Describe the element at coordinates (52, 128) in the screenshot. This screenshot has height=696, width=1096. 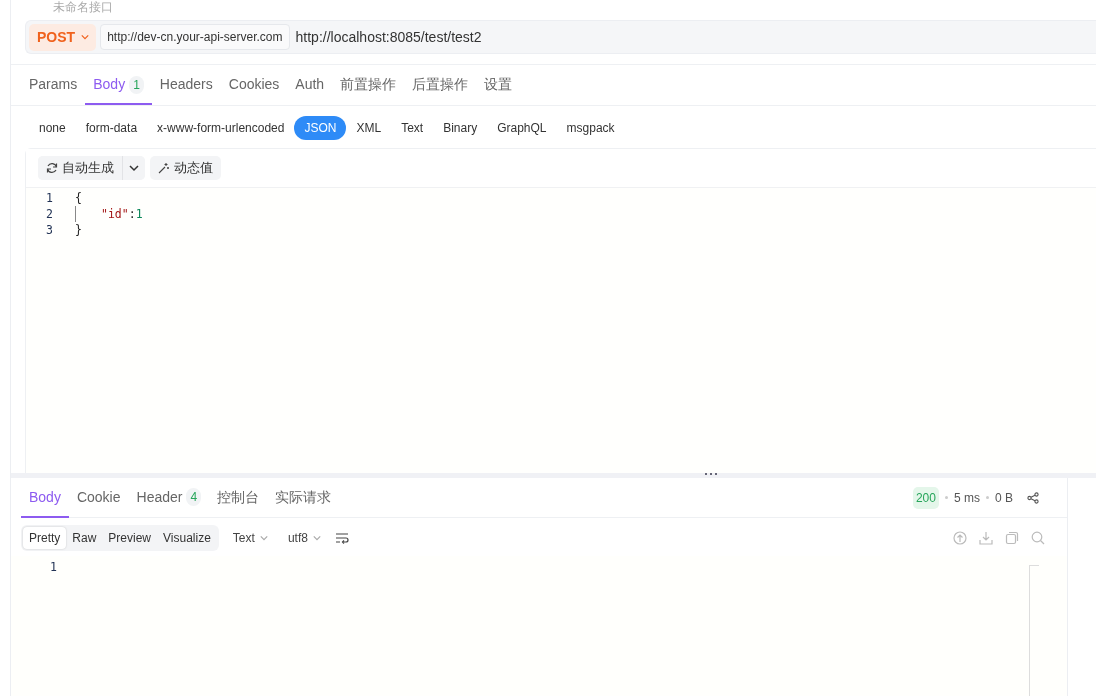
I see `body-type-option: none` at that location.